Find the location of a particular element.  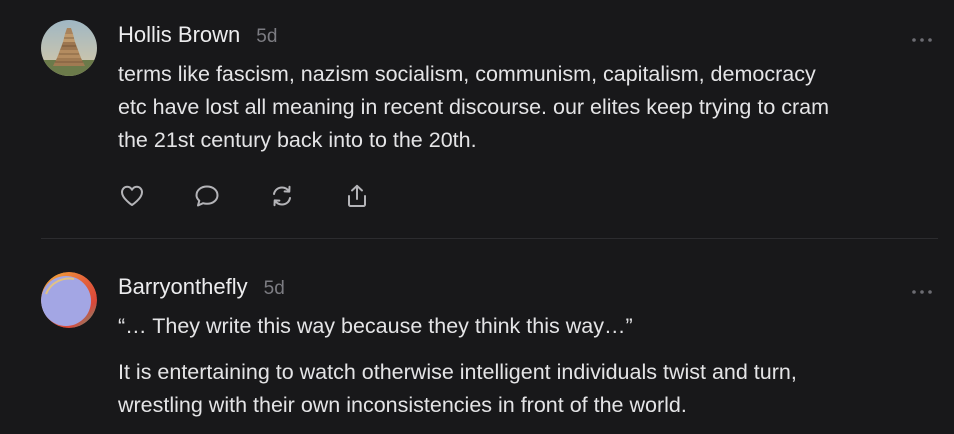

post-header: Barryonthefly 5d is located at coordinates (201, 287).